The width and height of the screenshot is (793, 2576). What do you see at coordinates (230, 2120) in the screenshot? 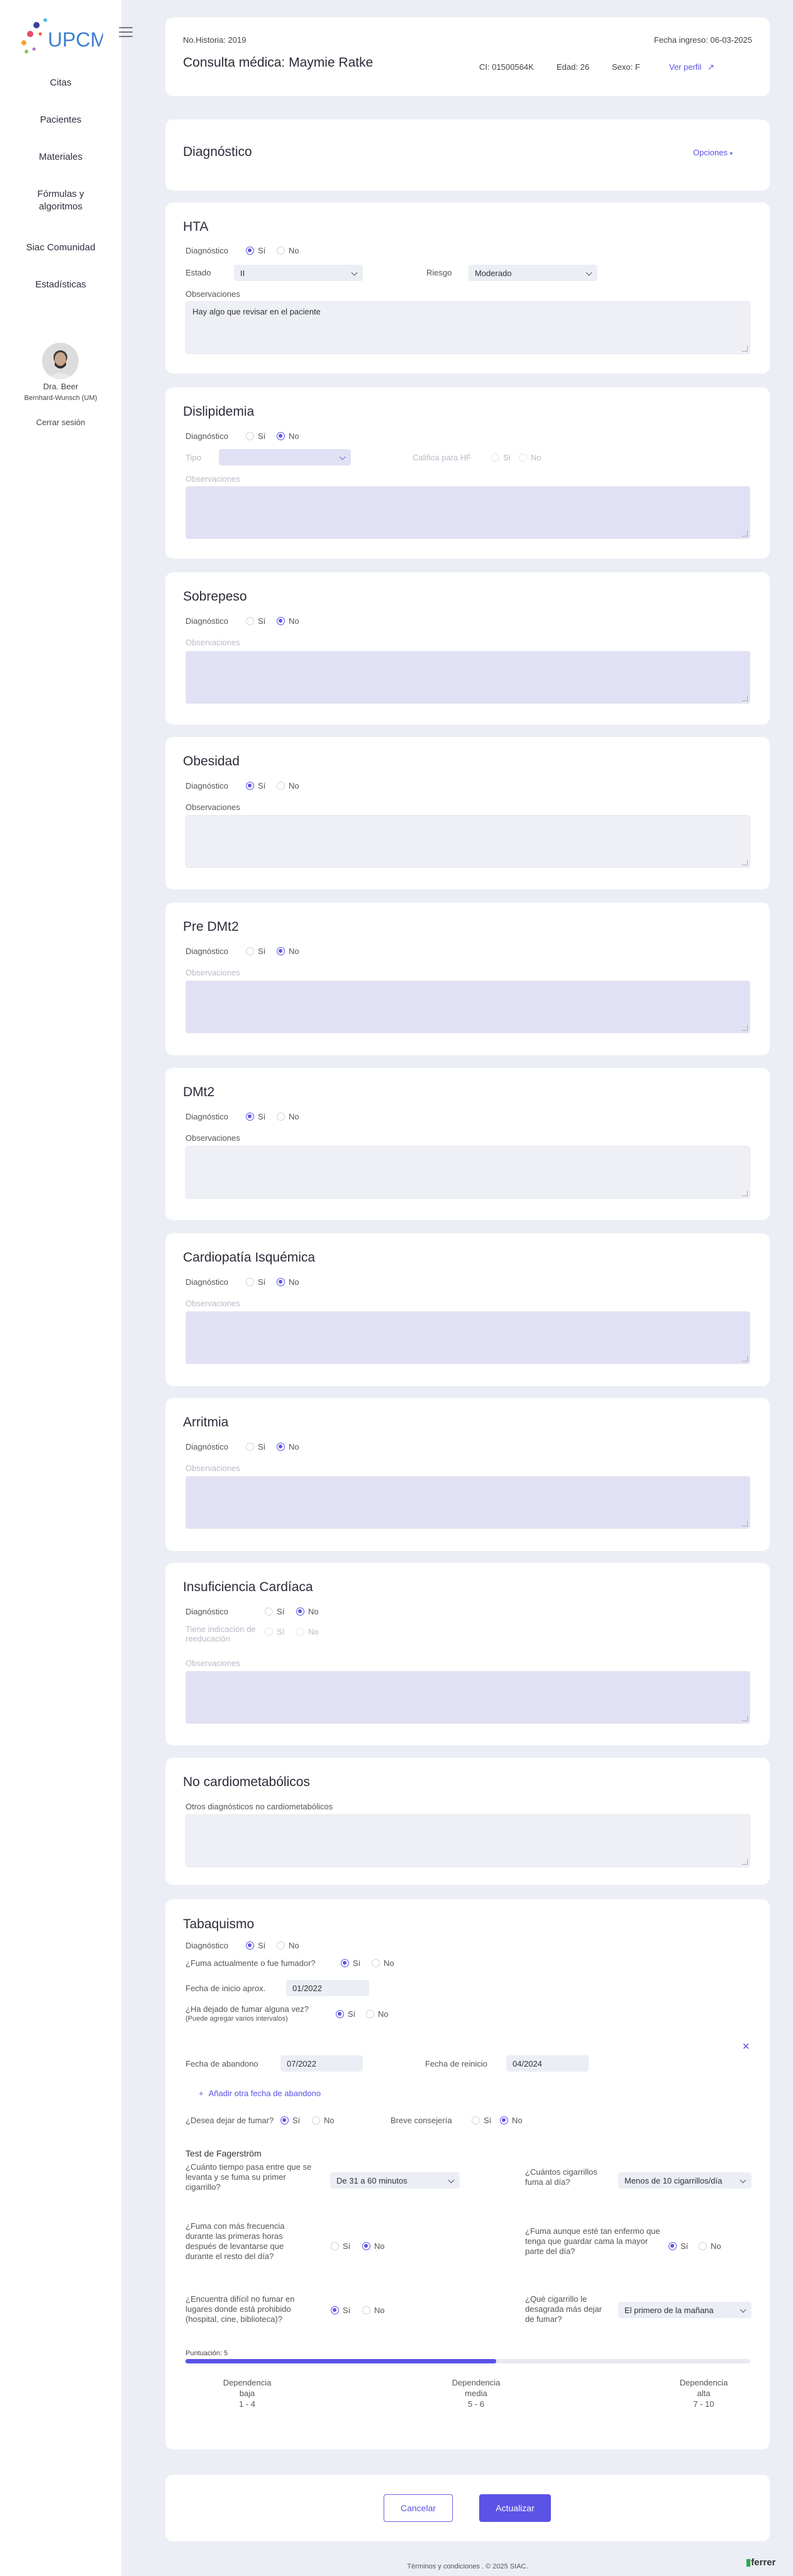
I see `desea-question: ¿Desea dejar de fumar?` at bounding box center [230, 2120].